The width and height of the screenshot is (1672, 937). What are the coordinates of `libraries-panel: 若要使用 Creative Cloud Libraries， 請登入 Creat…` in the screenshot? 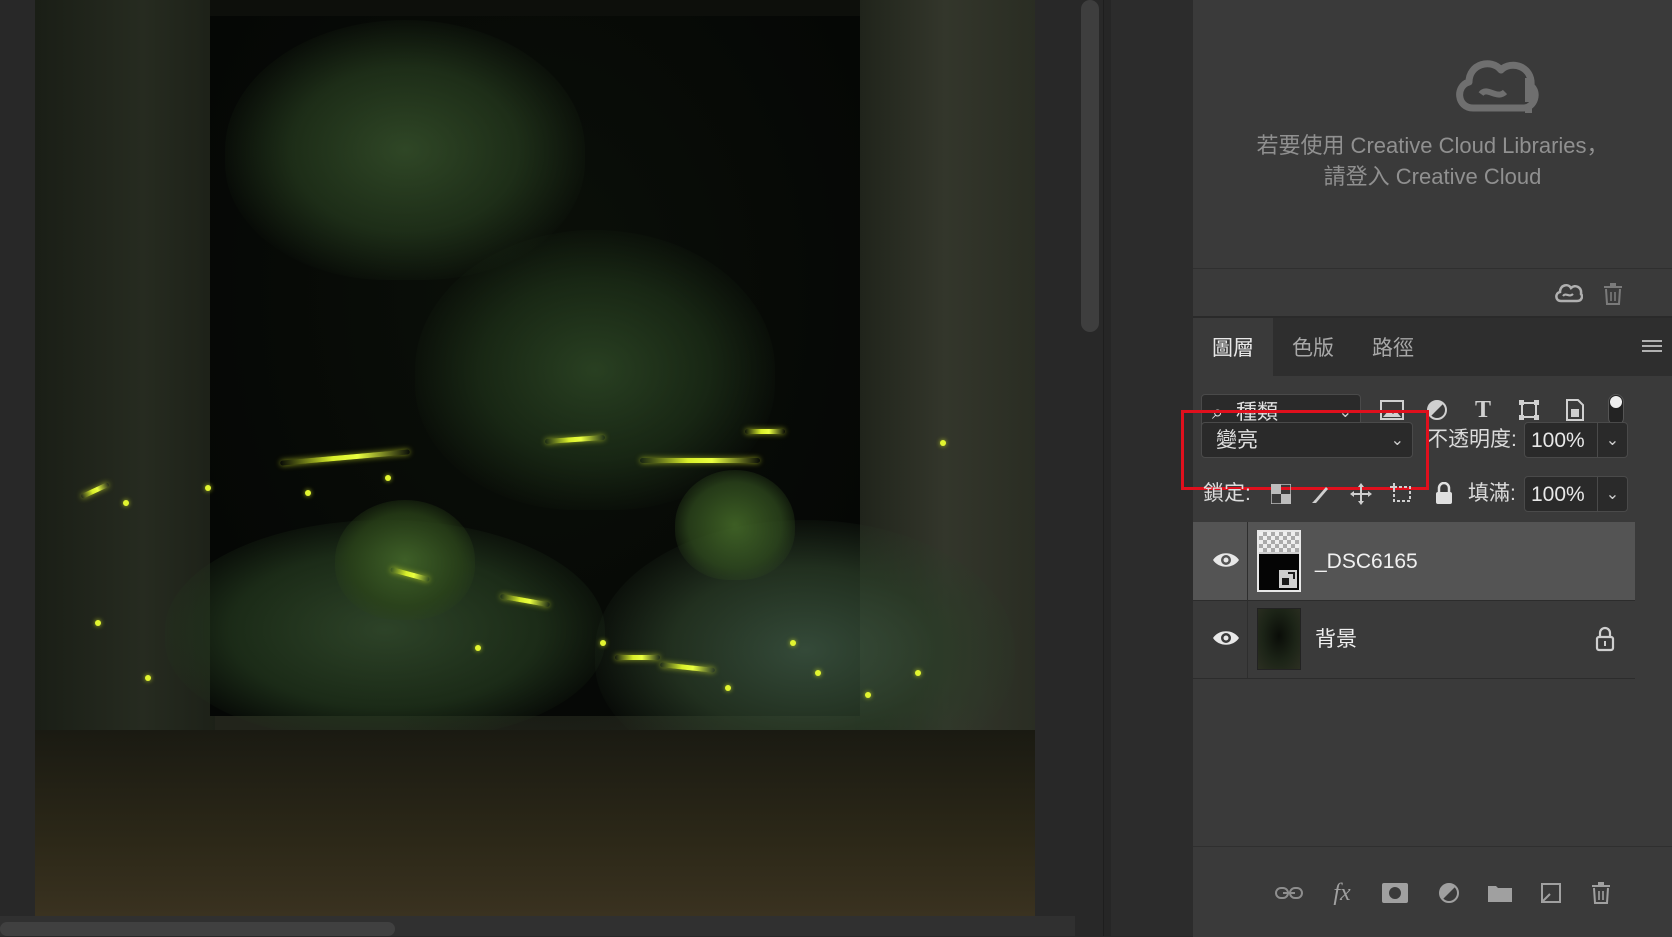 It's located at (1432, 159).